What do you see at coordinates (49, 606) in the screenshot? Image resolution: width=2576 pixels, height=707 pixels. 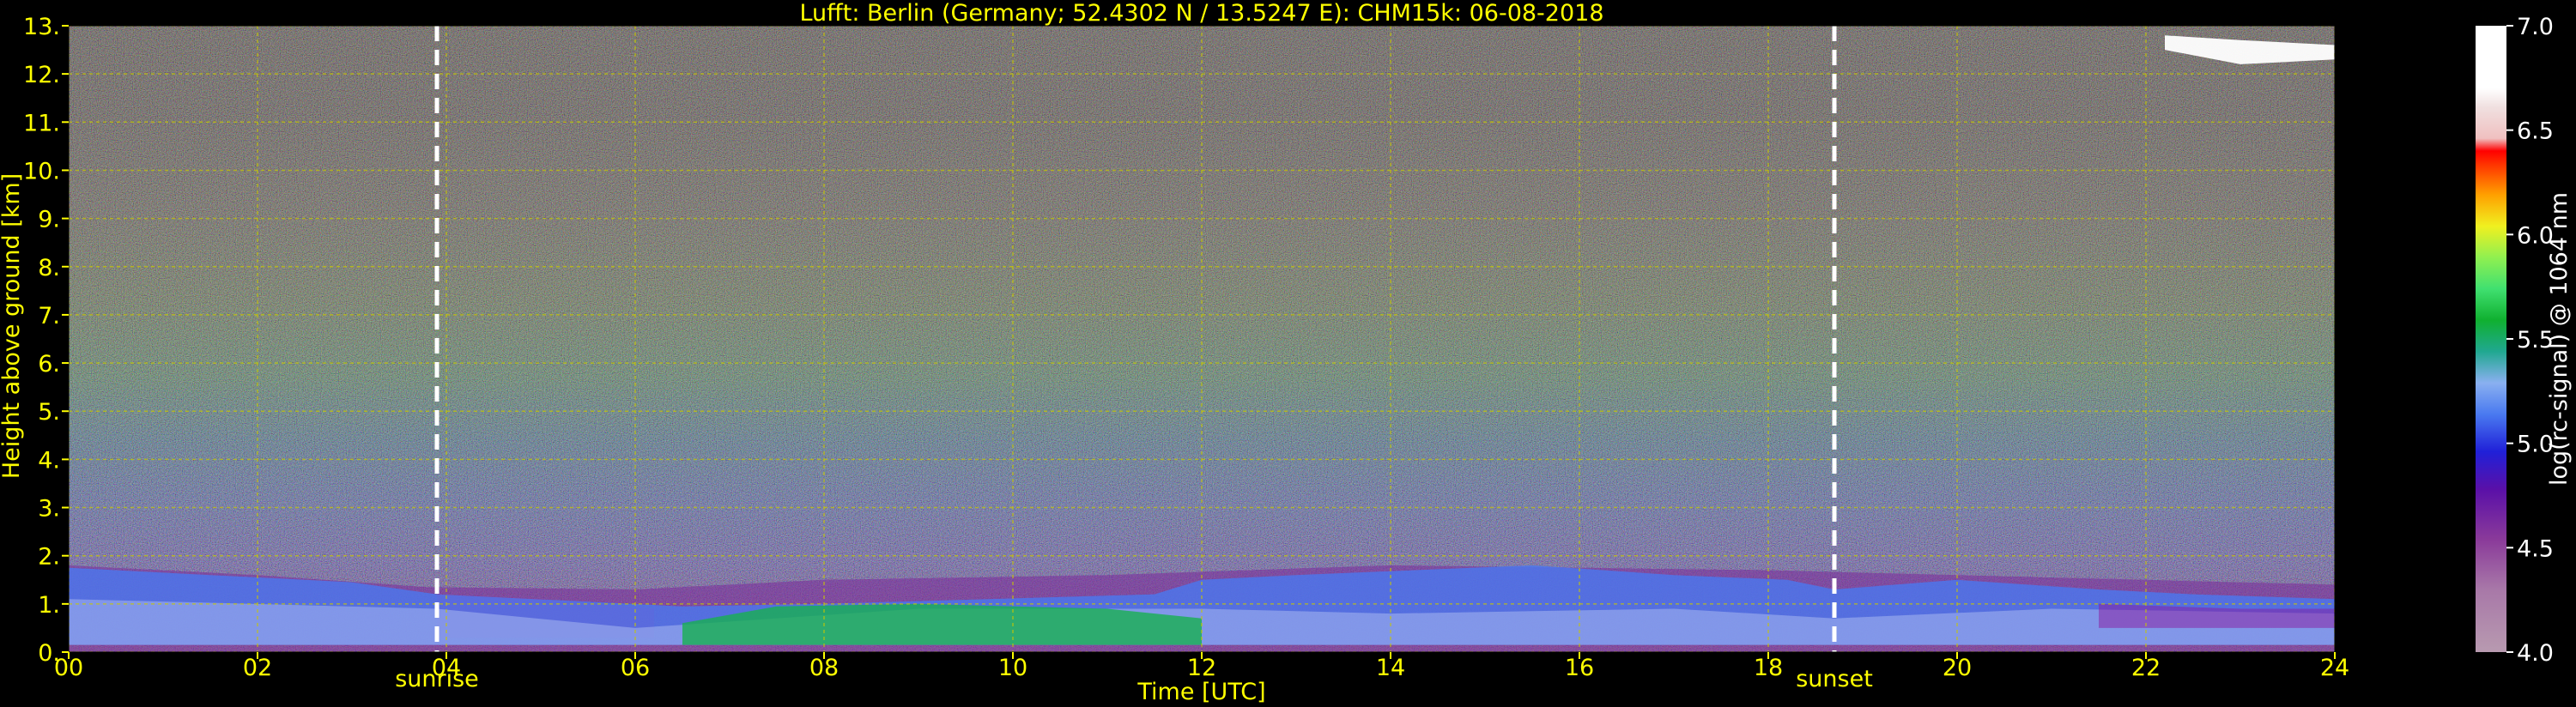 I see `y-tick-label: 1.` at bounding box center [49, 606].